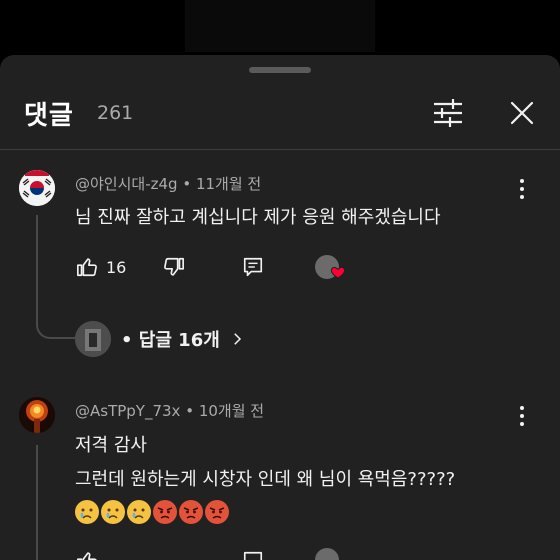  Describe the element at coordinates (56, 327) in the screenshot. I see `thread-connector-curve` at that location.